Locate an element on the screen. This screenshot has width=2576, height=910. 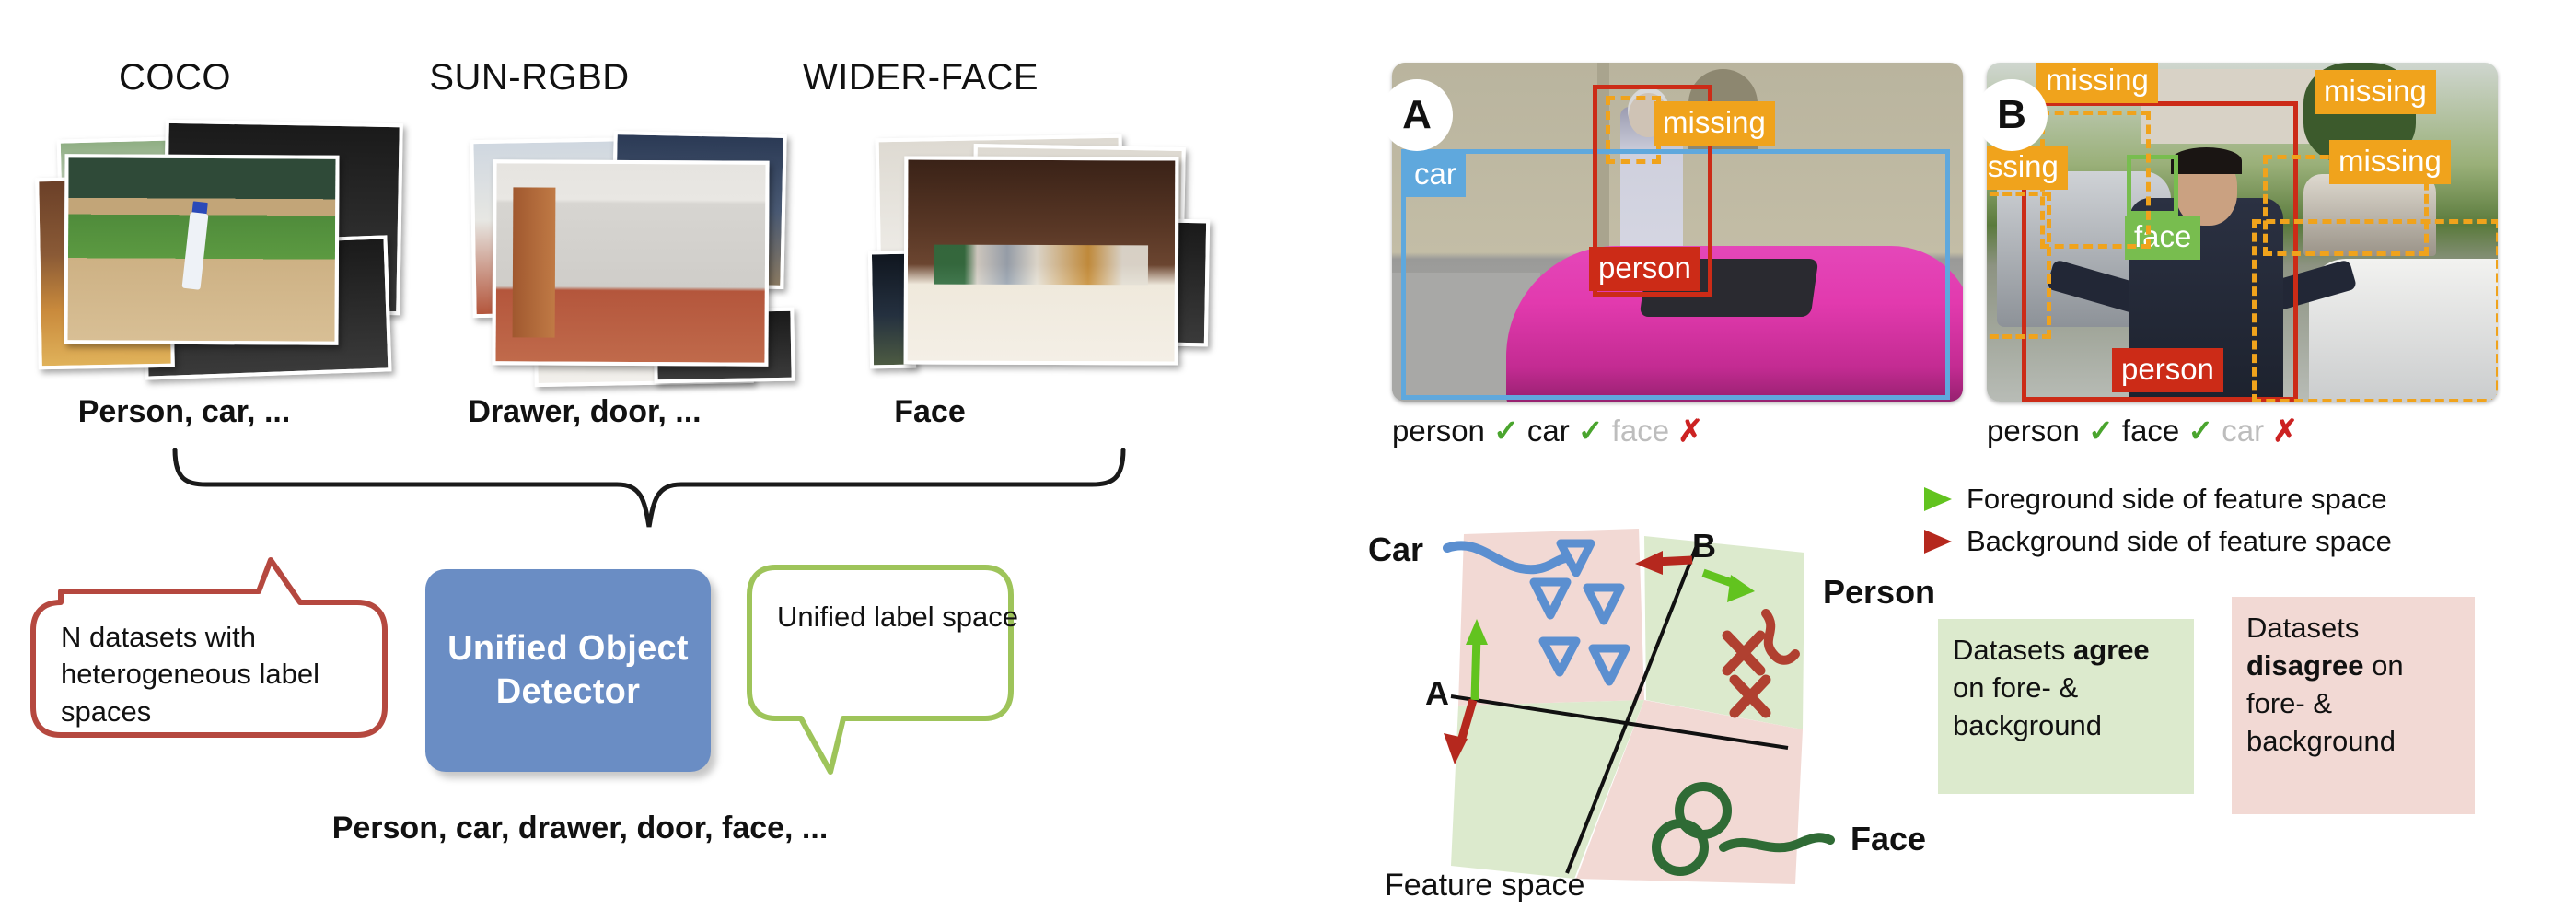
dataset-title-widerface: WIDER-FACE is located at coordinates (920, 77).